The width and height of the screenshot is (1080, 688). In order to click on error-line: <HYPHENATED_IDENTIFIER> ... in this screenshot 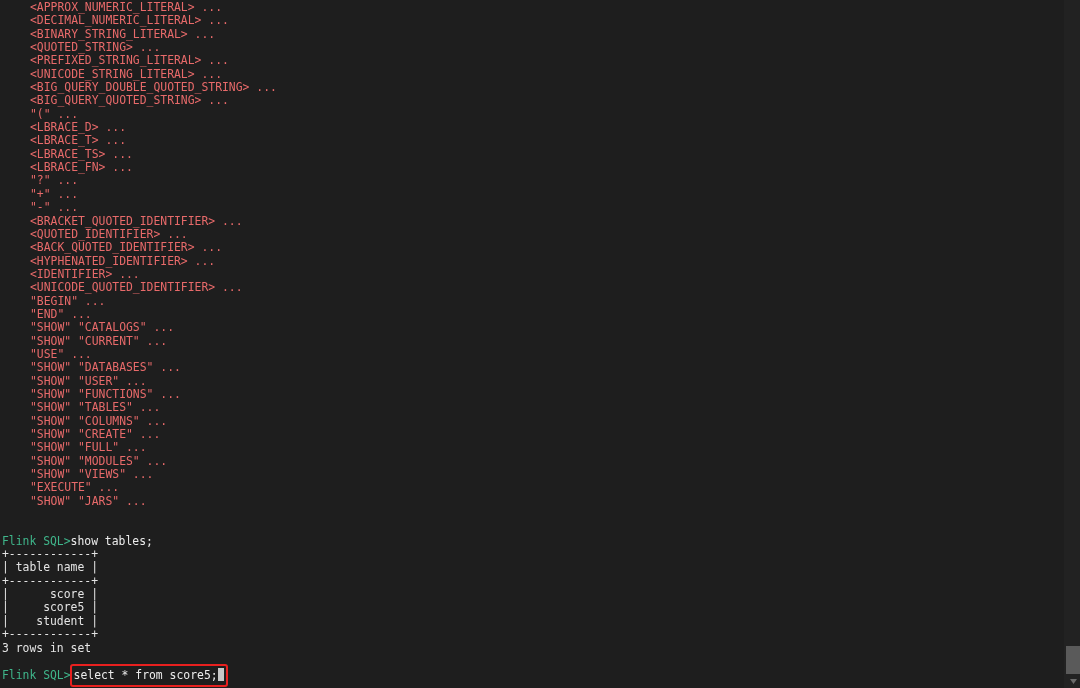, I will do `click(123, 261)`.